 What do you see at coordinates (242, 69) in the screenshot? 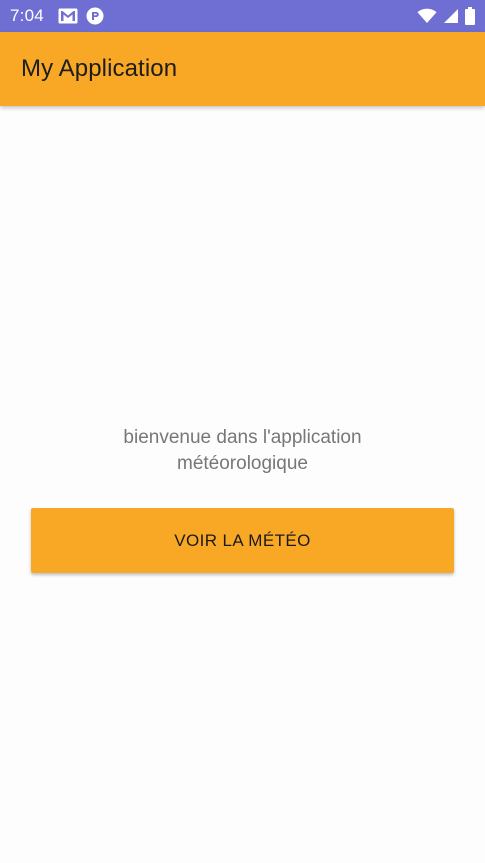
I see `app-bar: My Application` at bounding box center [242, 69].